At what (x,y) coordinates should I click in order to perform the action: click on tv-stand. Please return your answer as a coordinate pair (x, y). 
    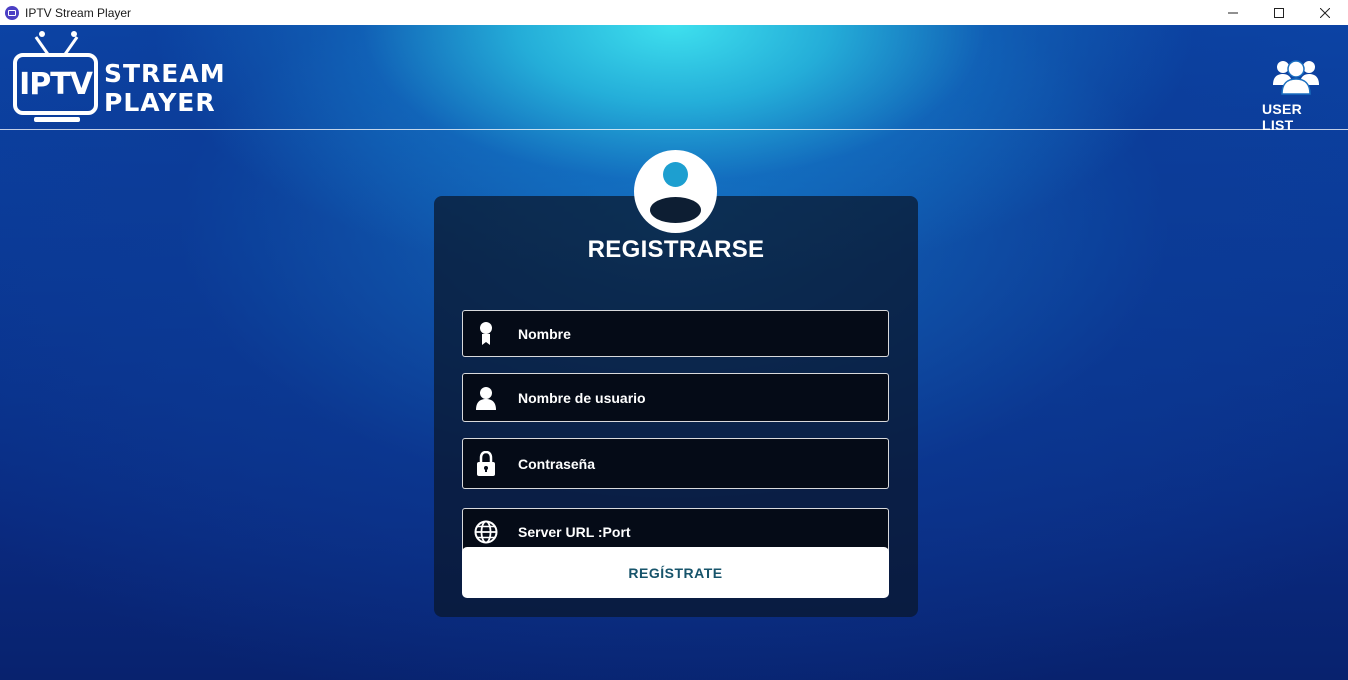
    Looking at the image, I should click on (57, 119).